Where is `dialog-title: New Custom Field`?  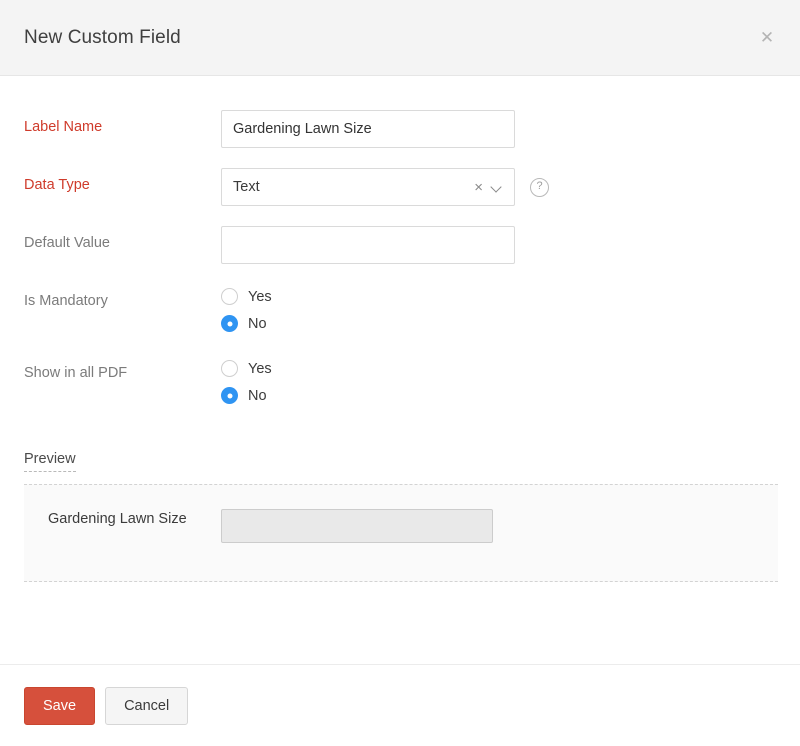
dialog-title: New Custom Field is located at coordinates (102, 37).